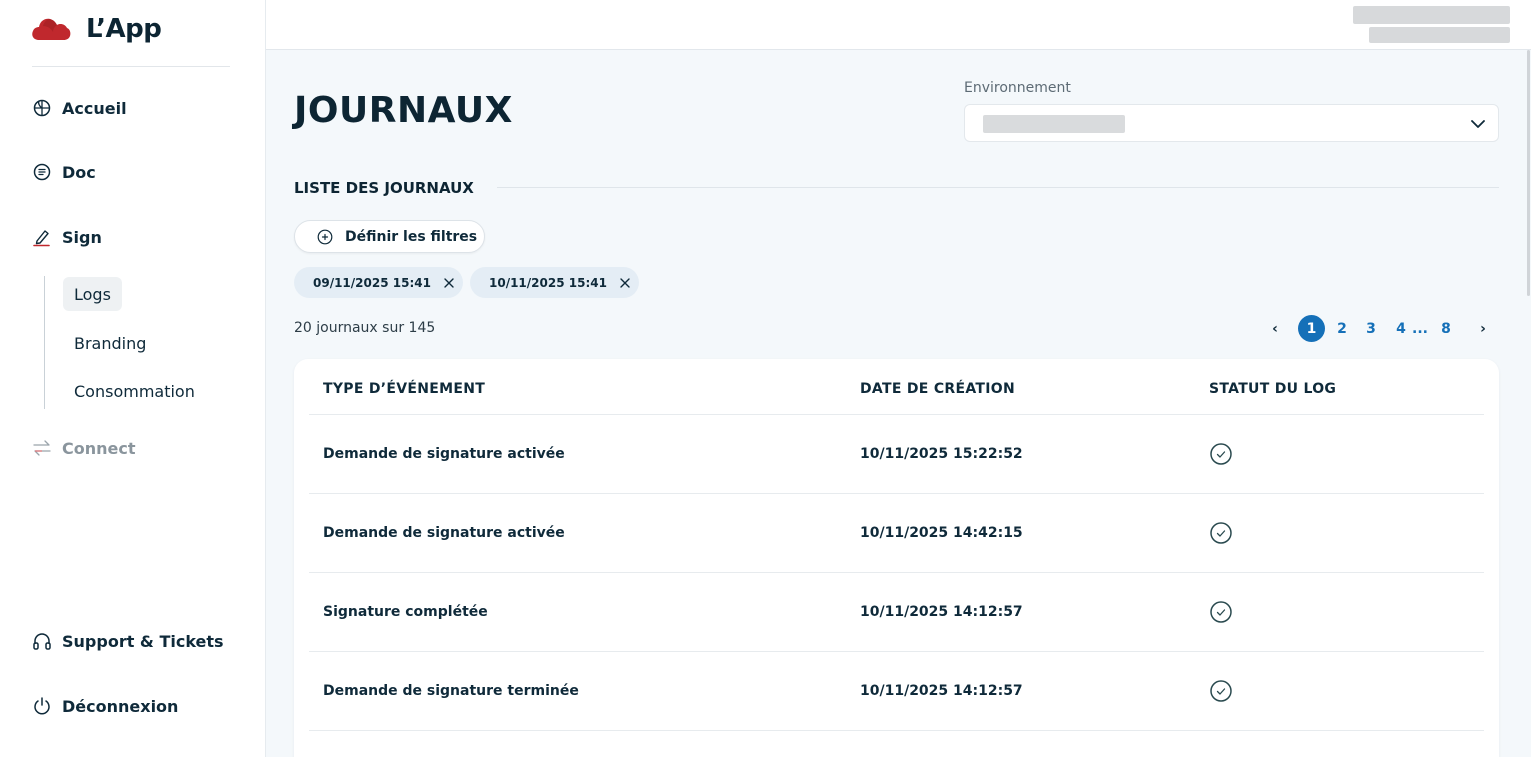  I want to click on section-title: LISTE DES JOURNAUX, so click(384, 188).